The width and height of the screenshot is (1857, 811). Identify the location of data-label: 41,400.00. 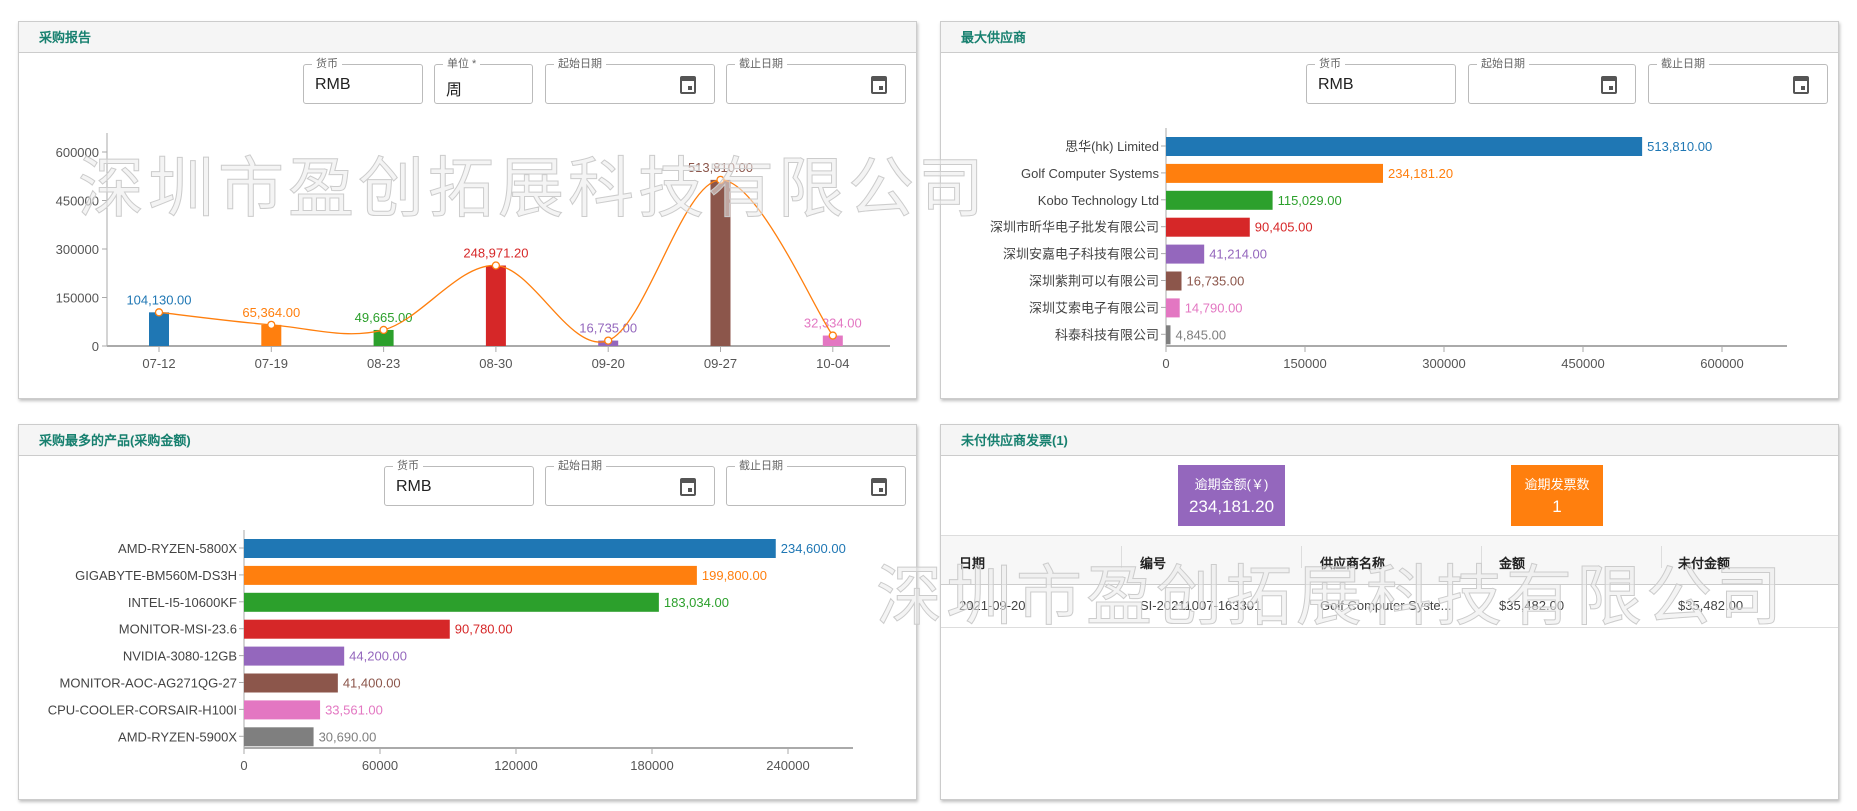
(372, 683).